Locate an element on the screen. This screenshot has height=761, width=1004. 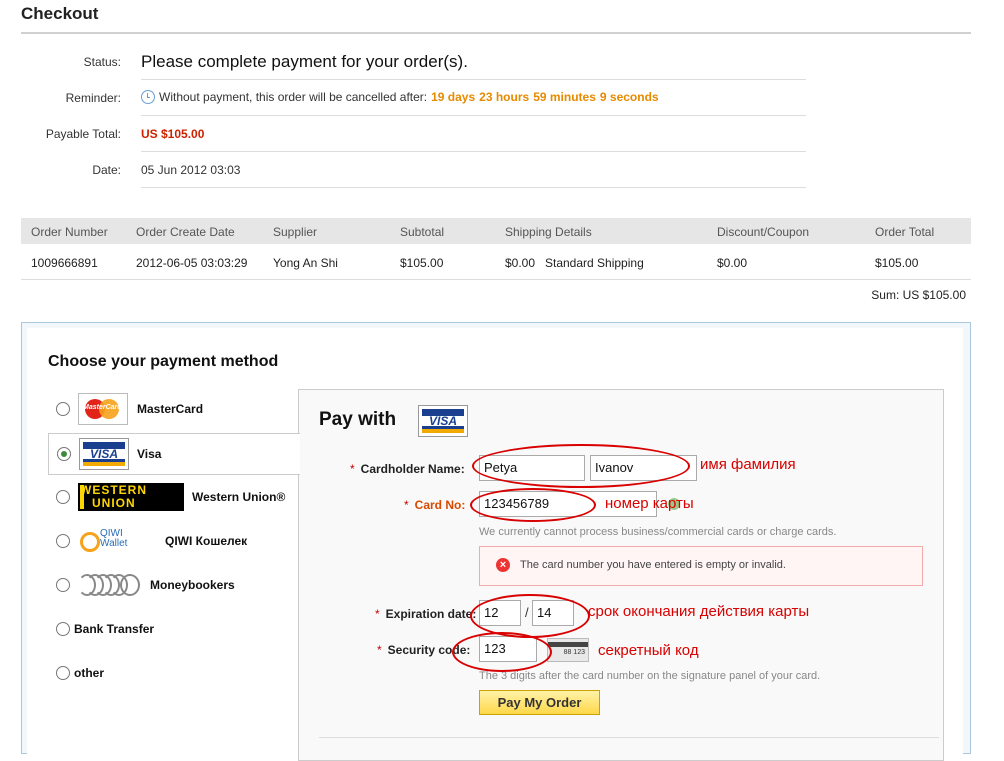
exp-month-input is located at coordinates (500, 613).